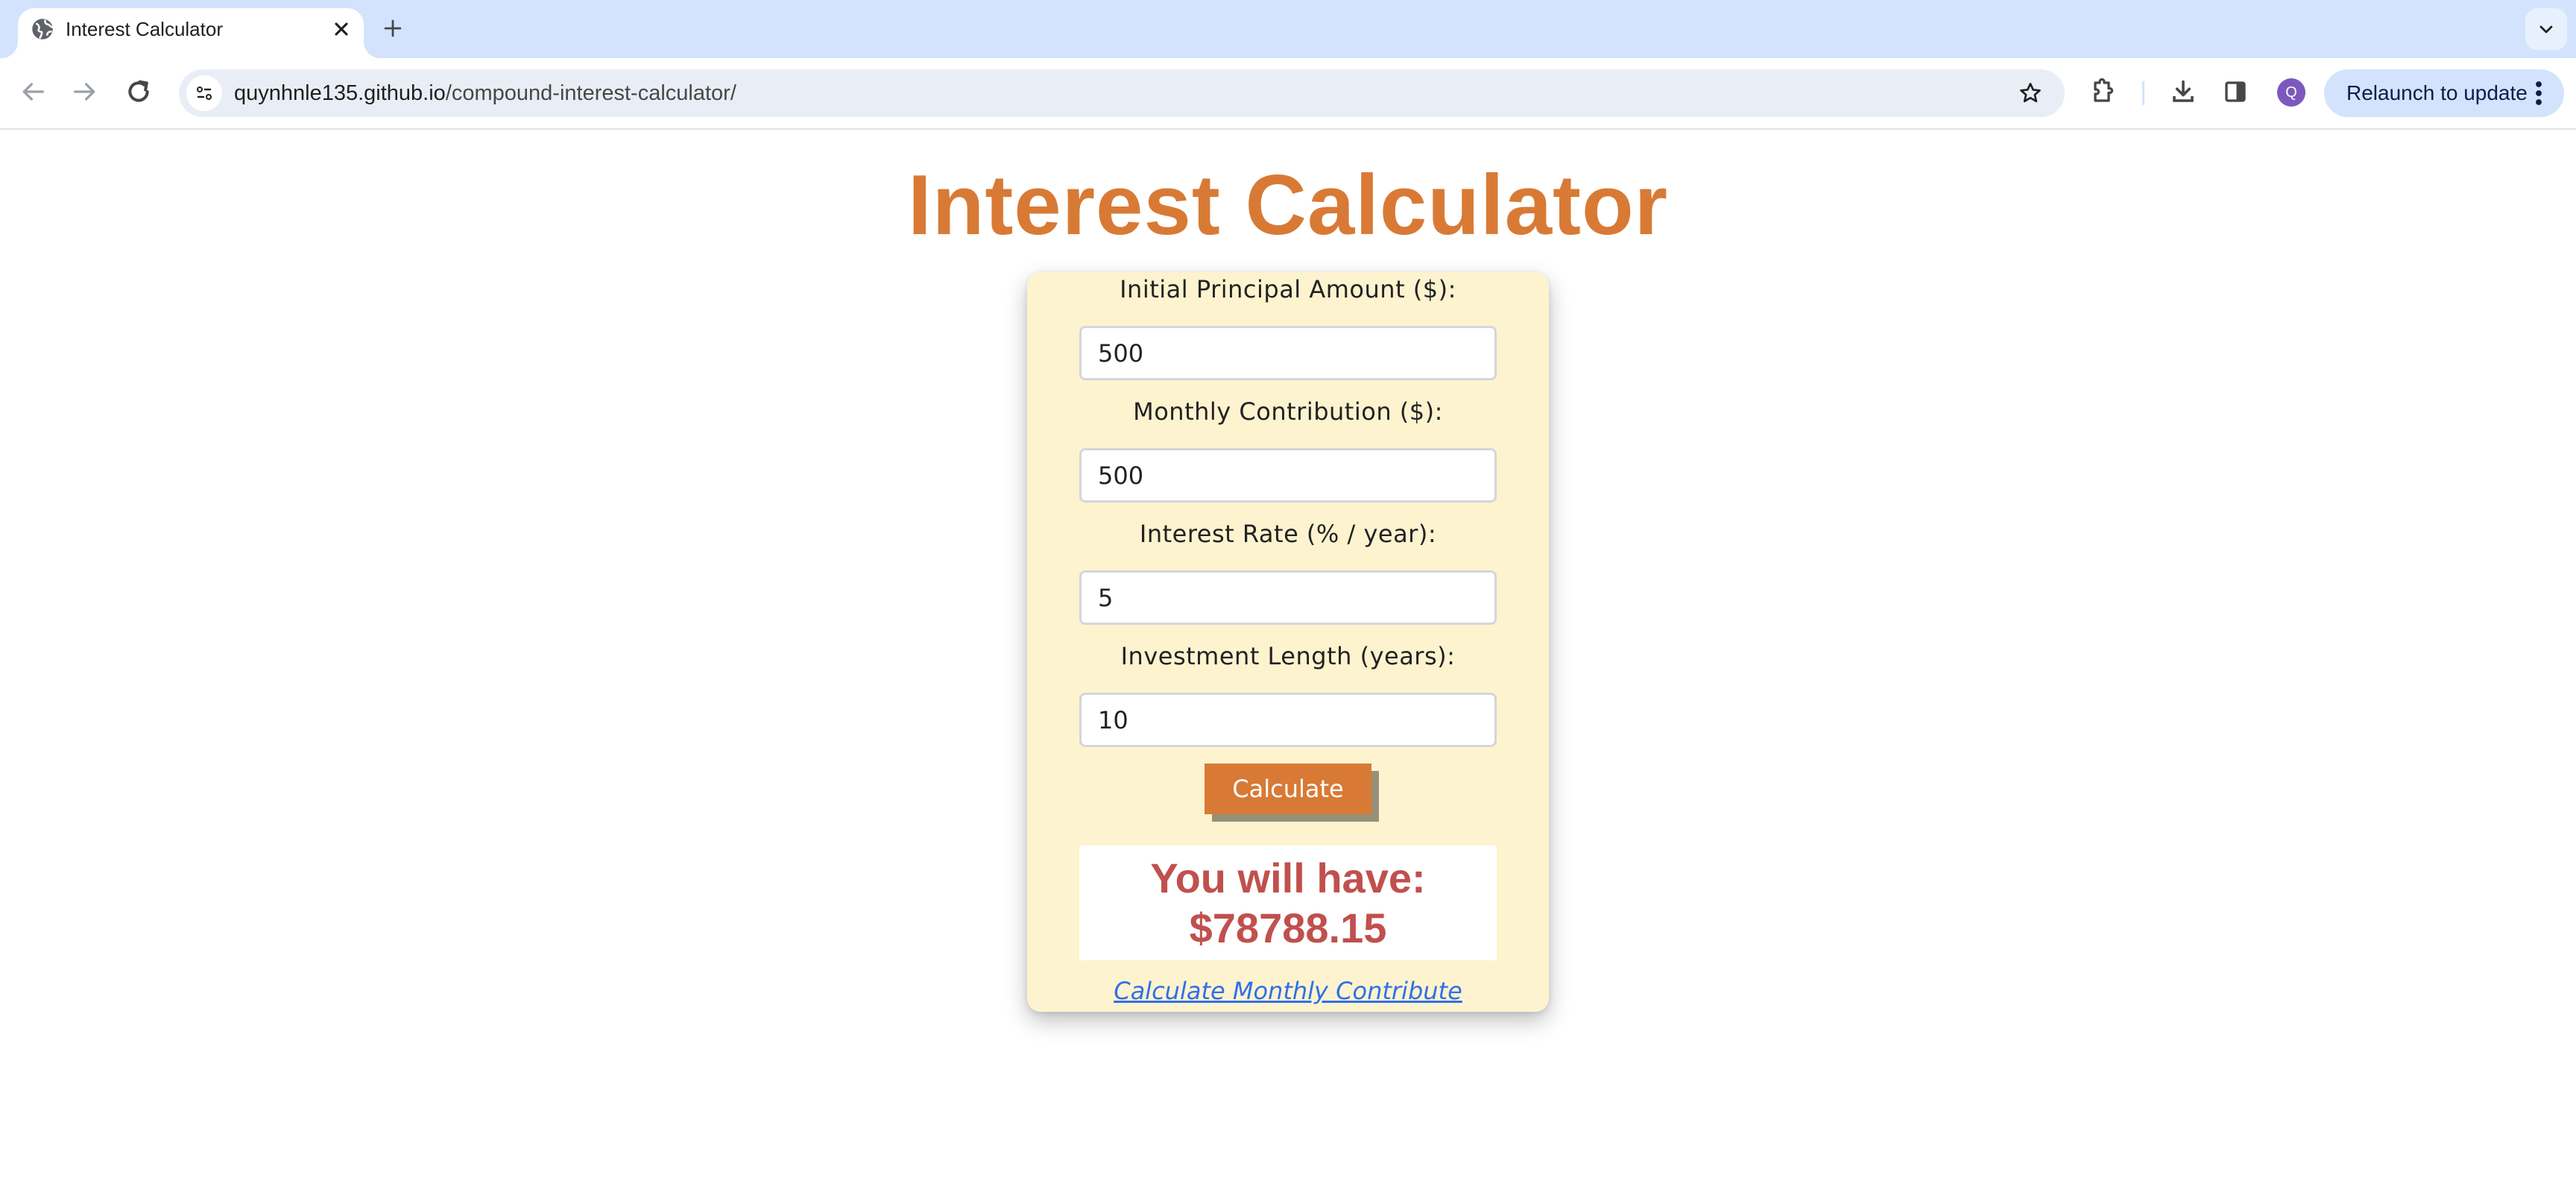  Describe the element at coordinates (341, 29) in the screenshot. I see `close-icon` at that location.